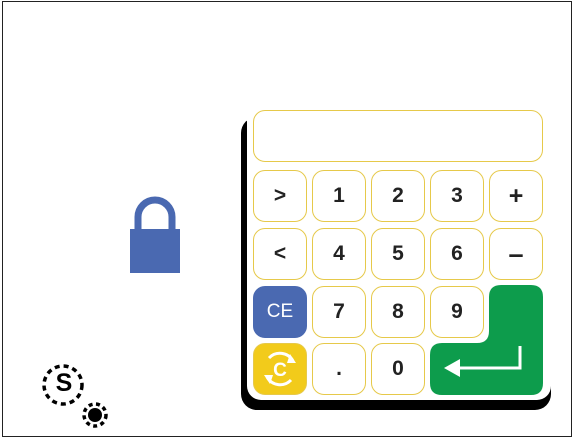 This screenshot has width=576, height=441. Describe the element at coordinates (398, 312) in the screenshot. I see `digit-8-key: 8` at that location.